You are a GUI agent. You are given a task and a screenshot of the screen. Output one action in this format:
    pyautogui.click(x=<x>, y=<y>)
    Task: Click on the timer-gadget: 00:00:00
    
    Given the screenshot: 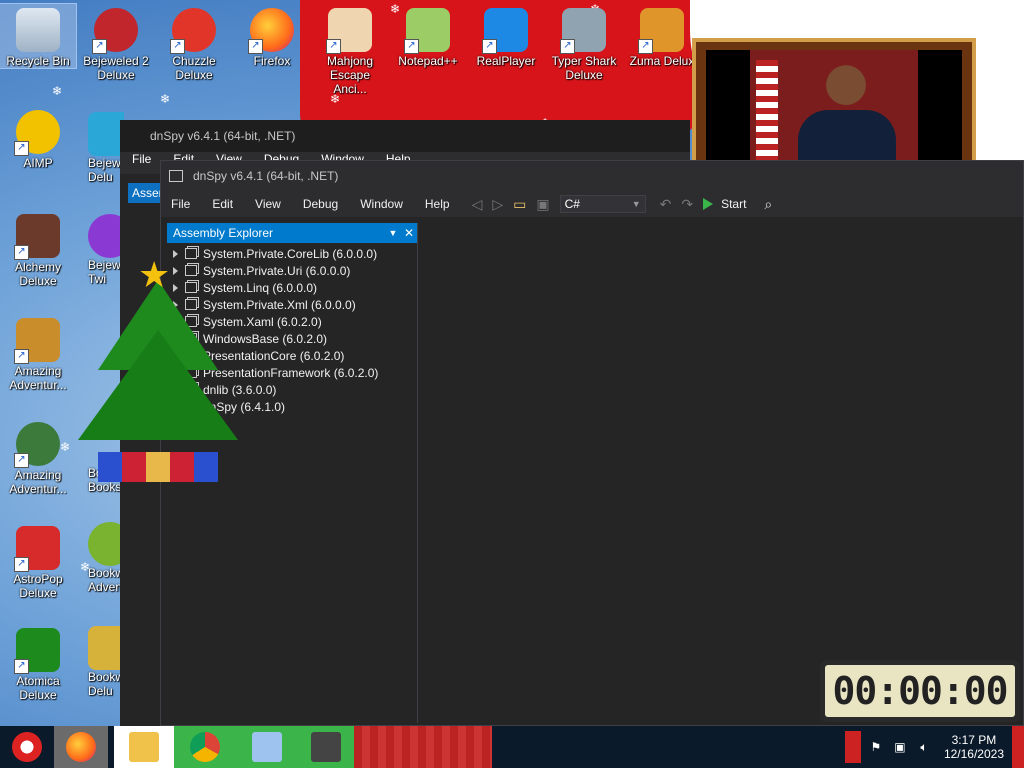 What is the action you would take?
    pyautogui.click(x=920, y=691)
    